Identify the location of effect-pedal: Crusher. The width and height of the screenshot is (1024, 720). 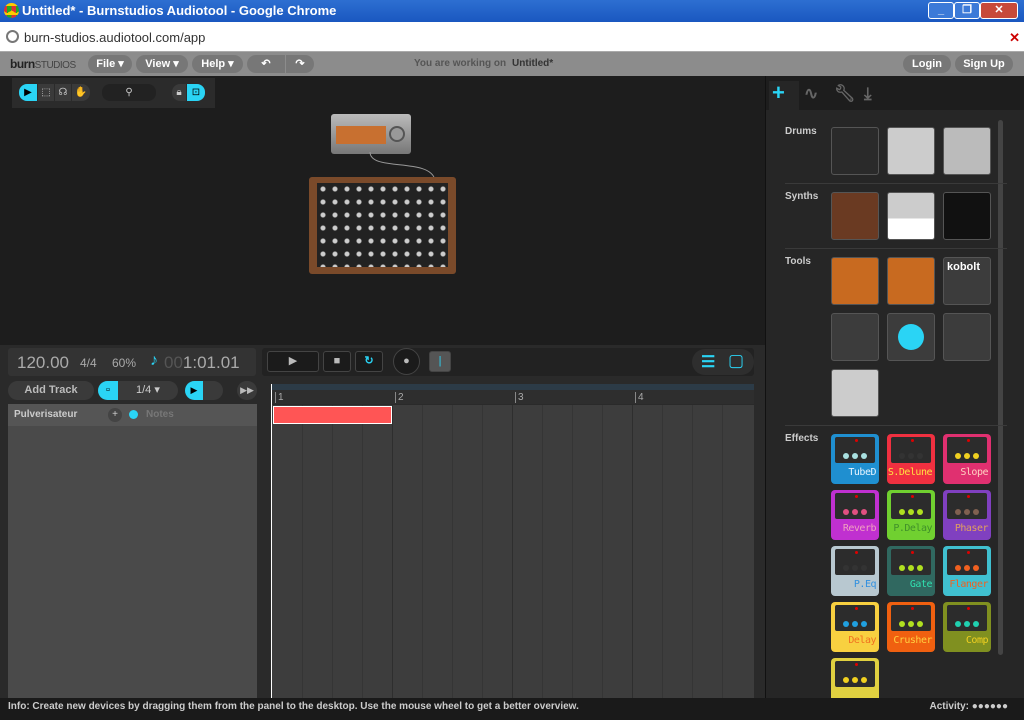
(911, 627).